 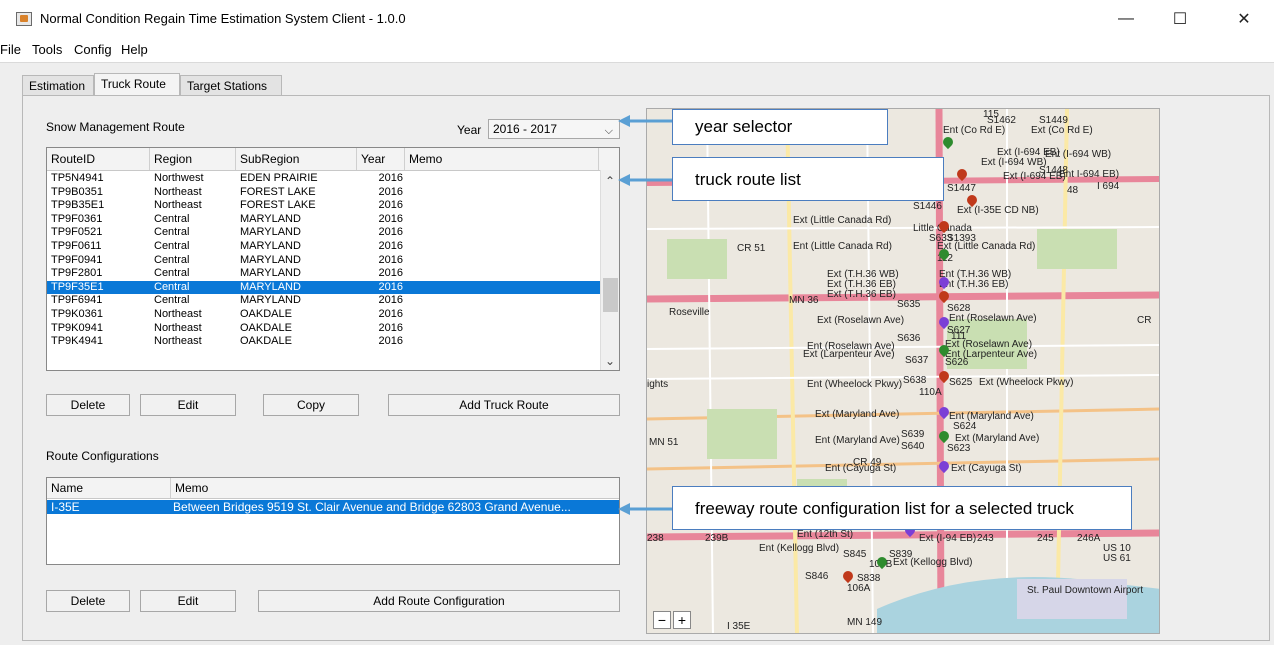 What do you see at coordinates (231, 85) in the screenshot?
I see `tab-target-stations: Target Stations` at bounding box center [231, 85].